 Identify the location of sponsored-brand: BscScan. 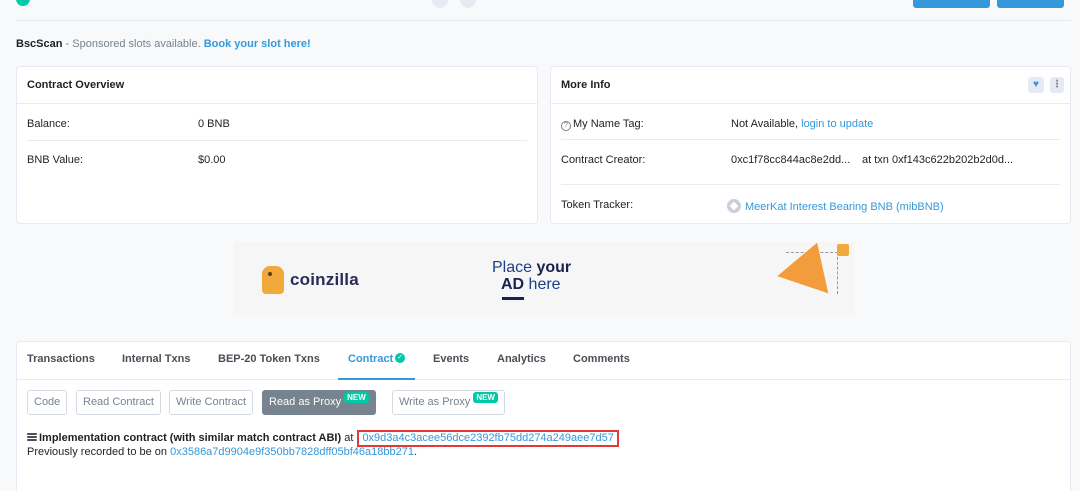
(39, 44).